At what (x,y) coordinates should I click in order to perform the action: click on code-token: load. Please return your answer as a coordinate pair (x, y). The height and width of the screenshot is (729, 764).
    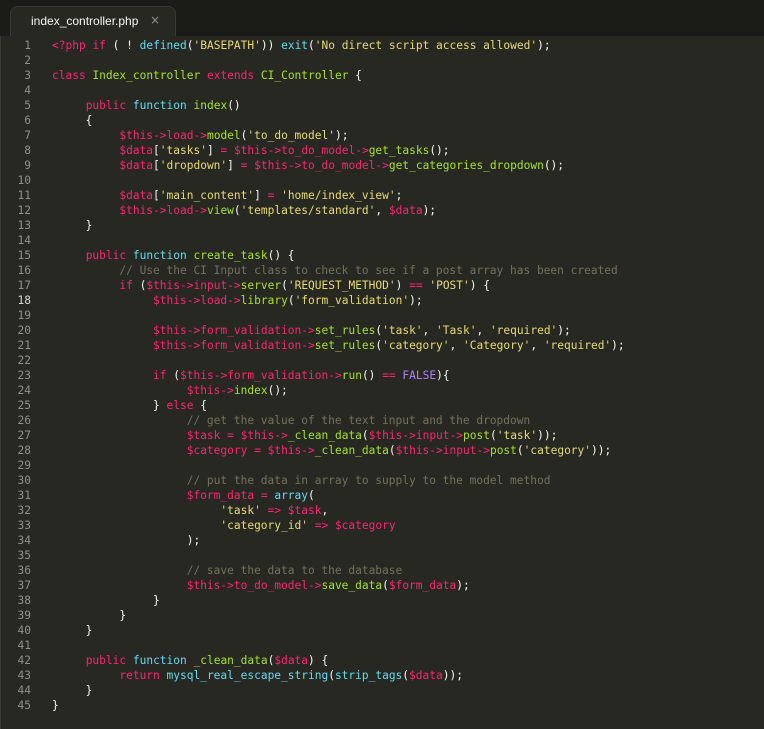
    Looking at the image, I should click on (180, 210).